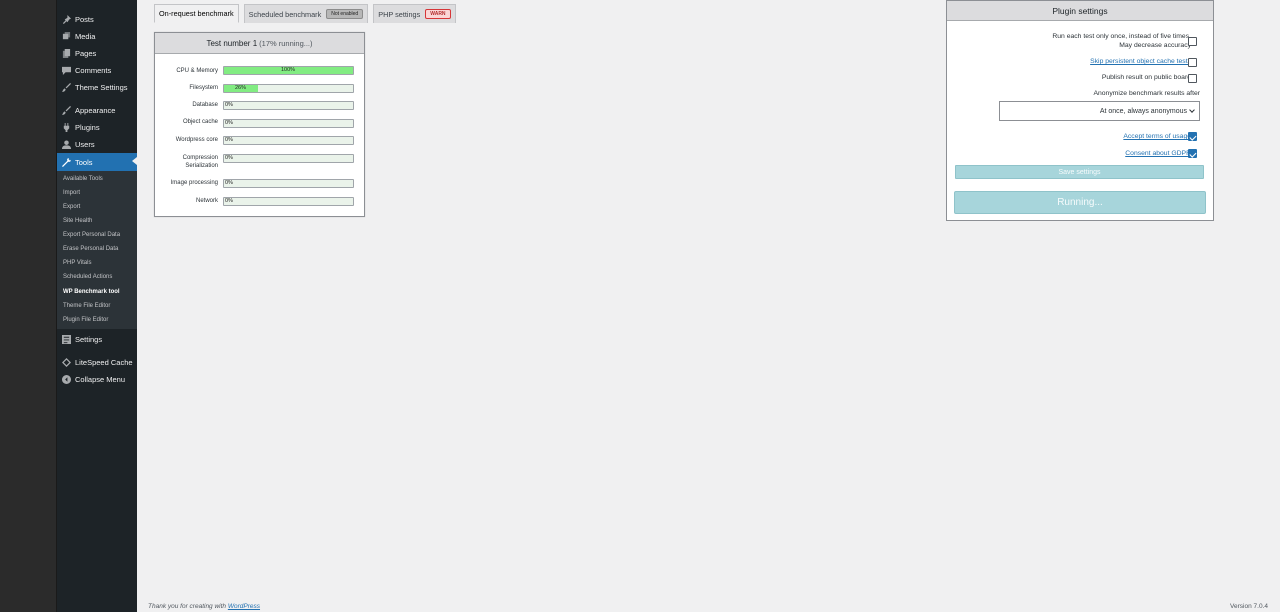 This screenshot has height=612, width=1280. I want to click on sidebar-item-label: Theme Settings, so click(101, 87).